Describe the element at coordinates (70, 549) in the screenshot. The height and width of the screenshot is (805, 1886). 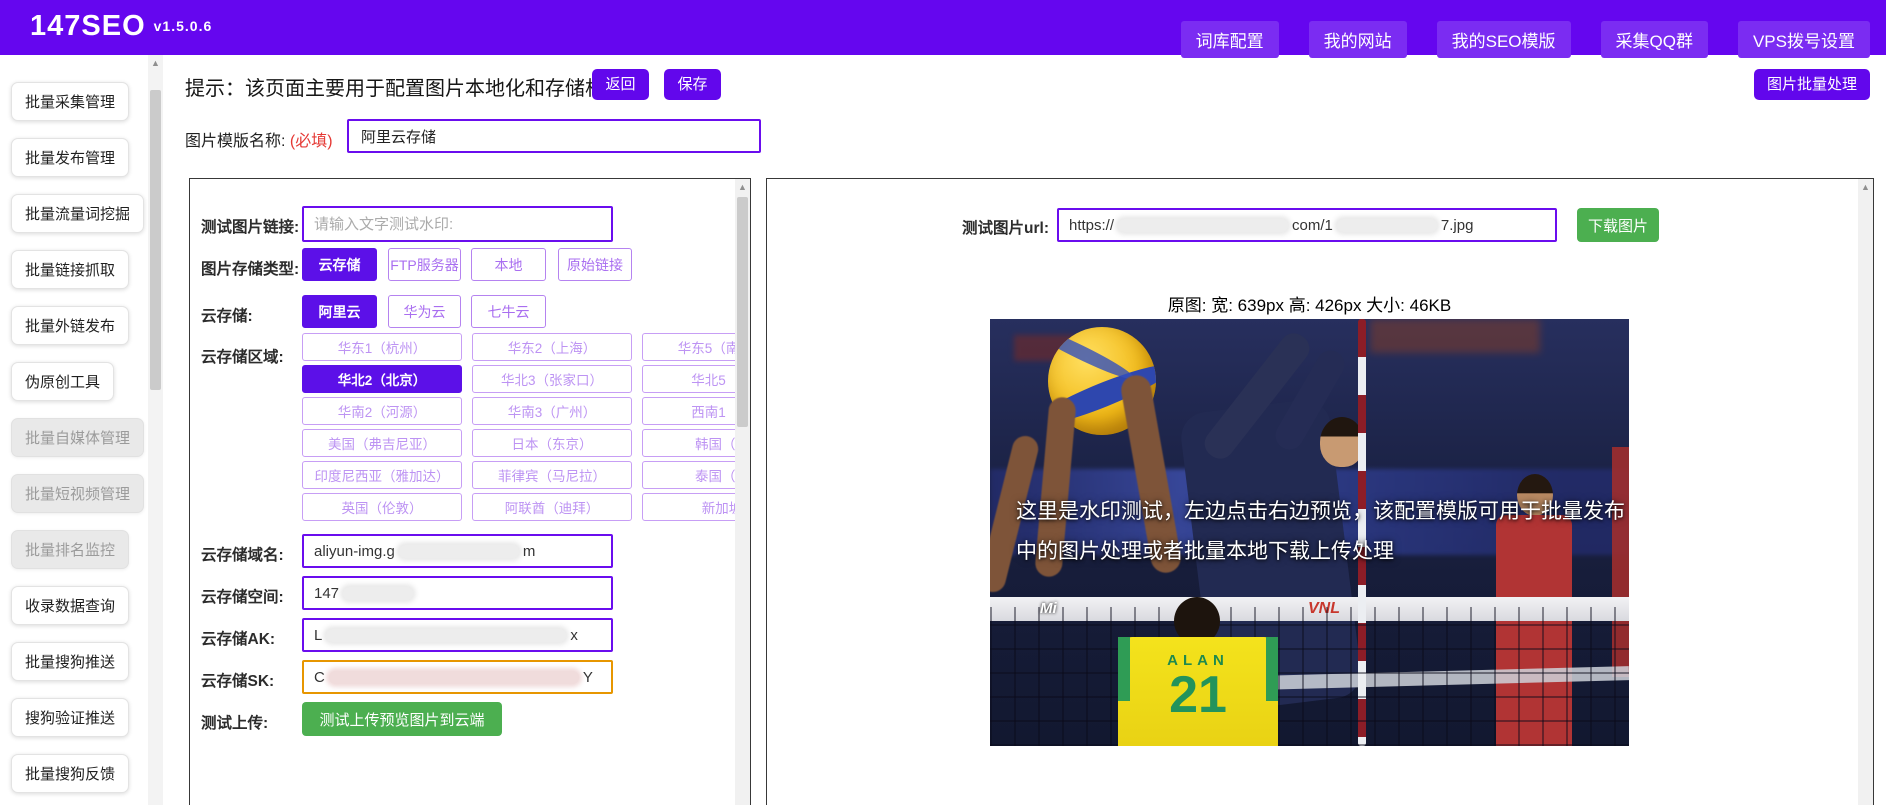
I see `sidebar-item-rank-monitor: 批量排名监控` at that location.